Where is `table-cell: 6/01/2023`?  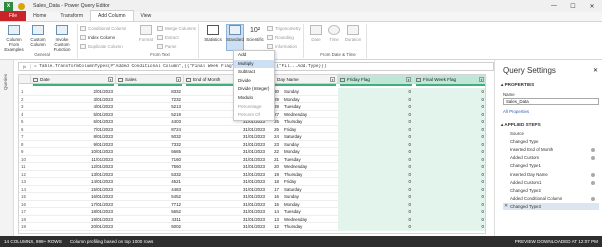 table-cell: 6/01/2023 is located at coordinates (73, 122).